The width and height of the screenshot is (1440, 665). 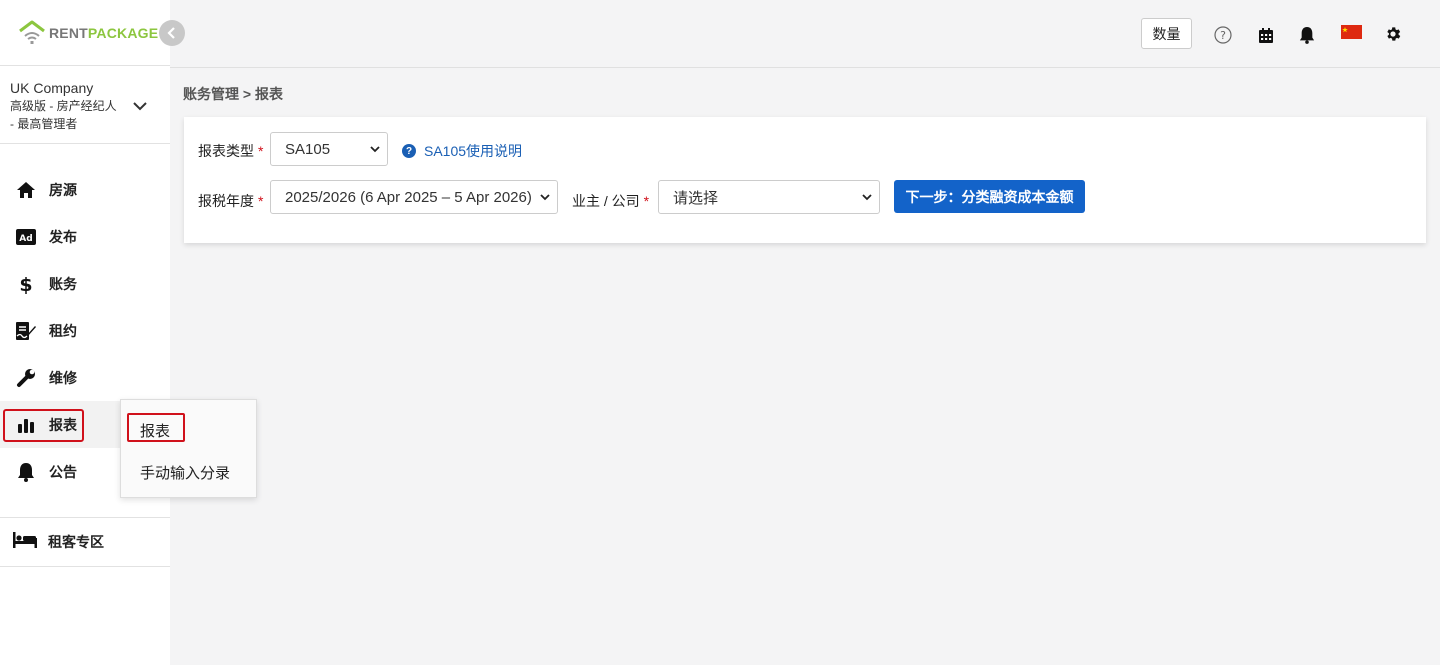 What do you see at coordinates (85, 377) in the screenshot?
I see `sidebar-item-maintenance: 维修` at bounding box center [85, 377].